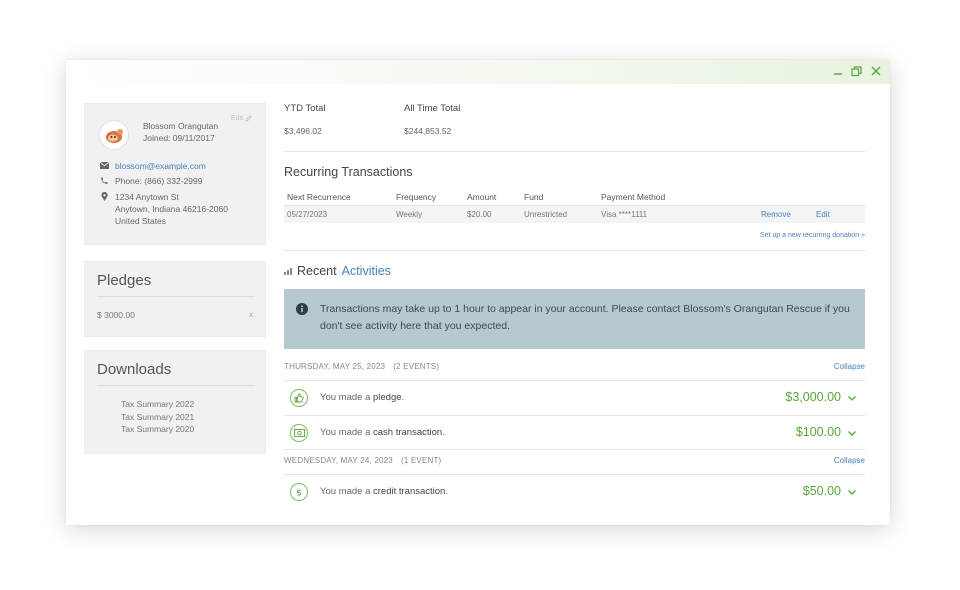  What do you see at coordinates (104, 196) in the screenshot?
I see `map-marker-icon` at bounding box center [104, 196].